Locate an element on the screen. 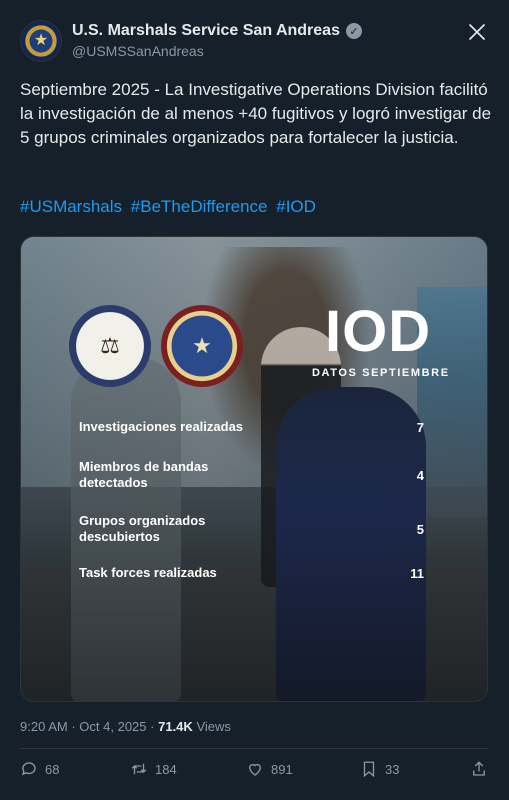 This screenshot has height=800, width=509. department-of-justice-seal-icon: ★ is located at coordinates (202, 346).